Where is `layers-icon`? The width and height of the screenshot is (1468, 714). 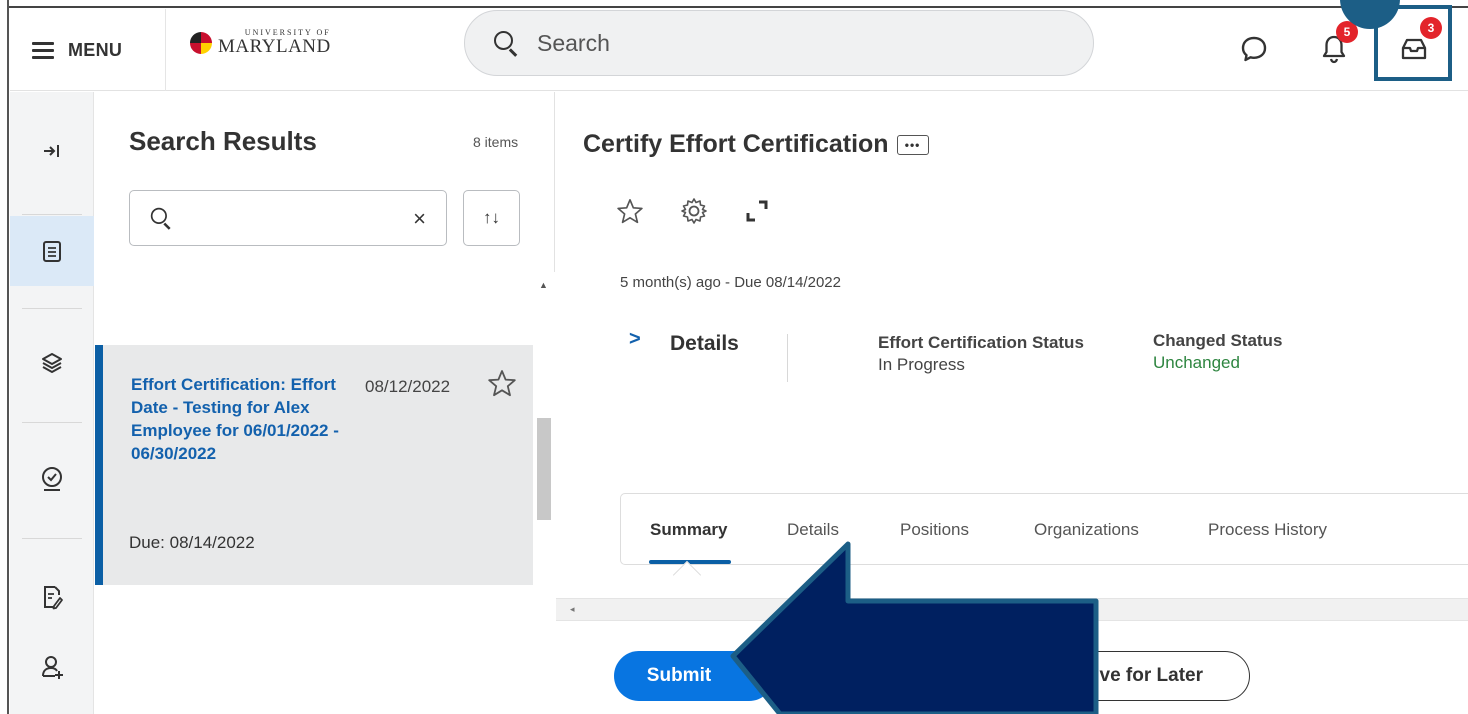
layers-icon is located at coordinates (52, 363).